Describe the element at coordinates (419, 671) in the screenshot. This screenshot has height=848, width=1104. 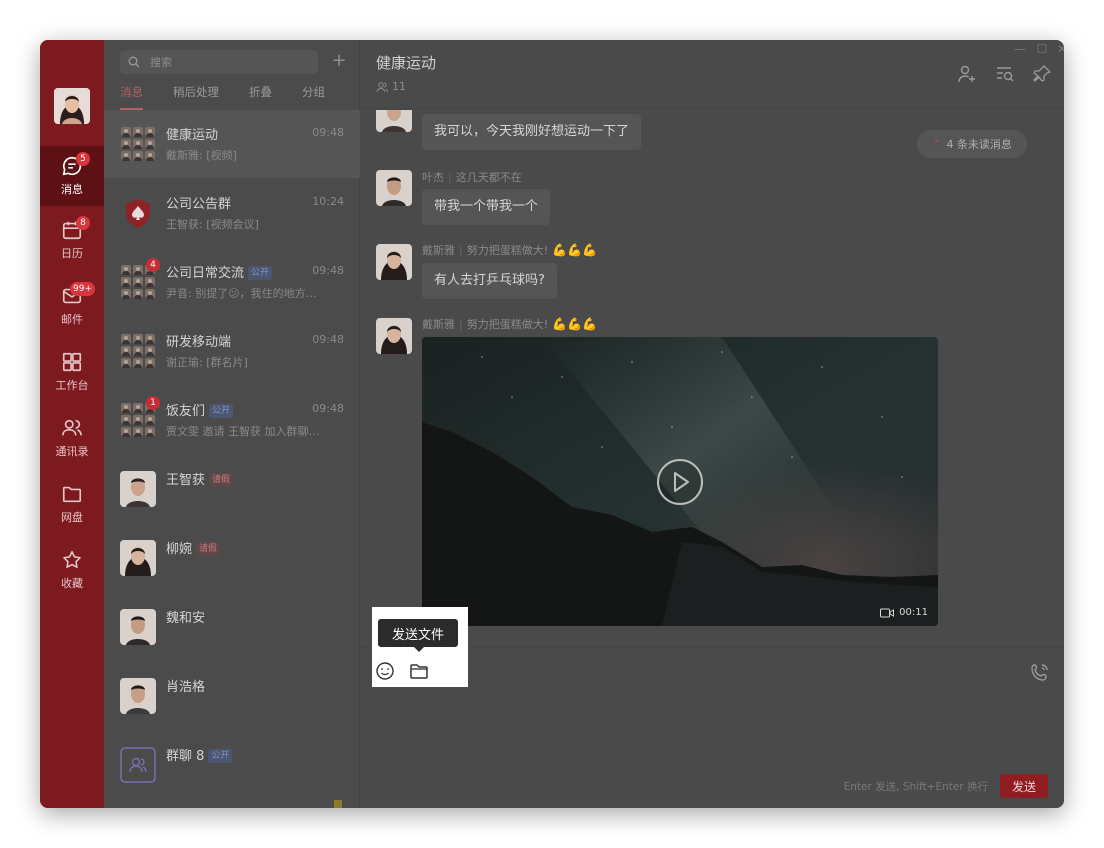
I see `file-icon` at that location.